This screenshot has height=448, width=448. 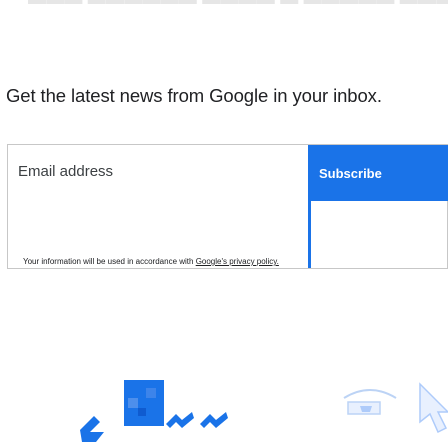 I want to click on cursor-arrow-icon, so click(x=433, y=408).